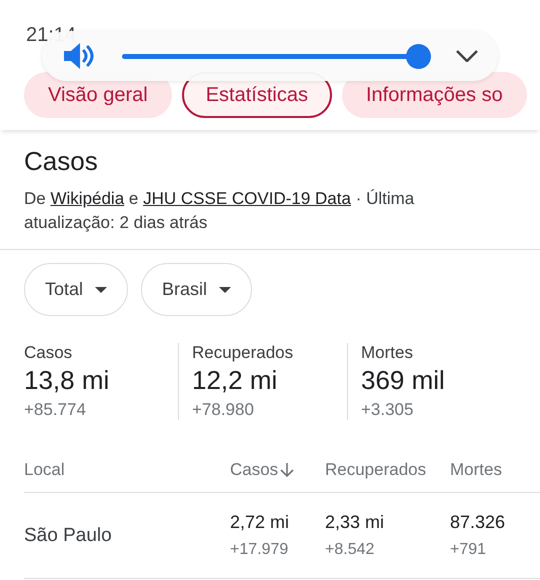  What do you see at coordinates (277, 470) in the screenshot?
I see `column-header: Casos` at bounding box center [277, 470].